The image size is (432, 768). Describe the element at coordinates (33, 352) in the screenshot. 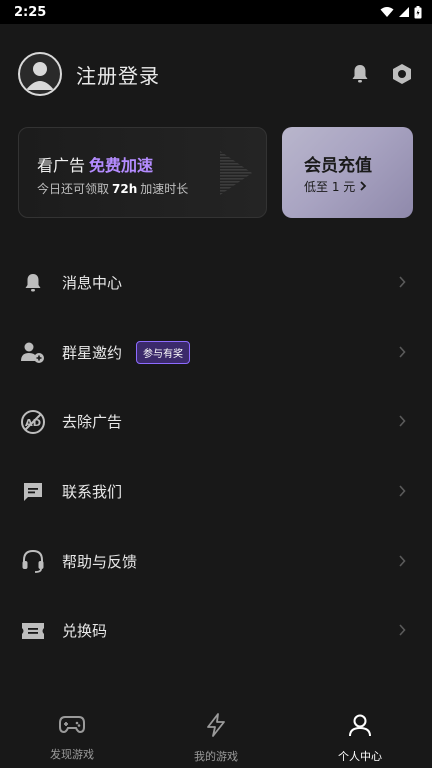

I see `add-user-icon` at that location.